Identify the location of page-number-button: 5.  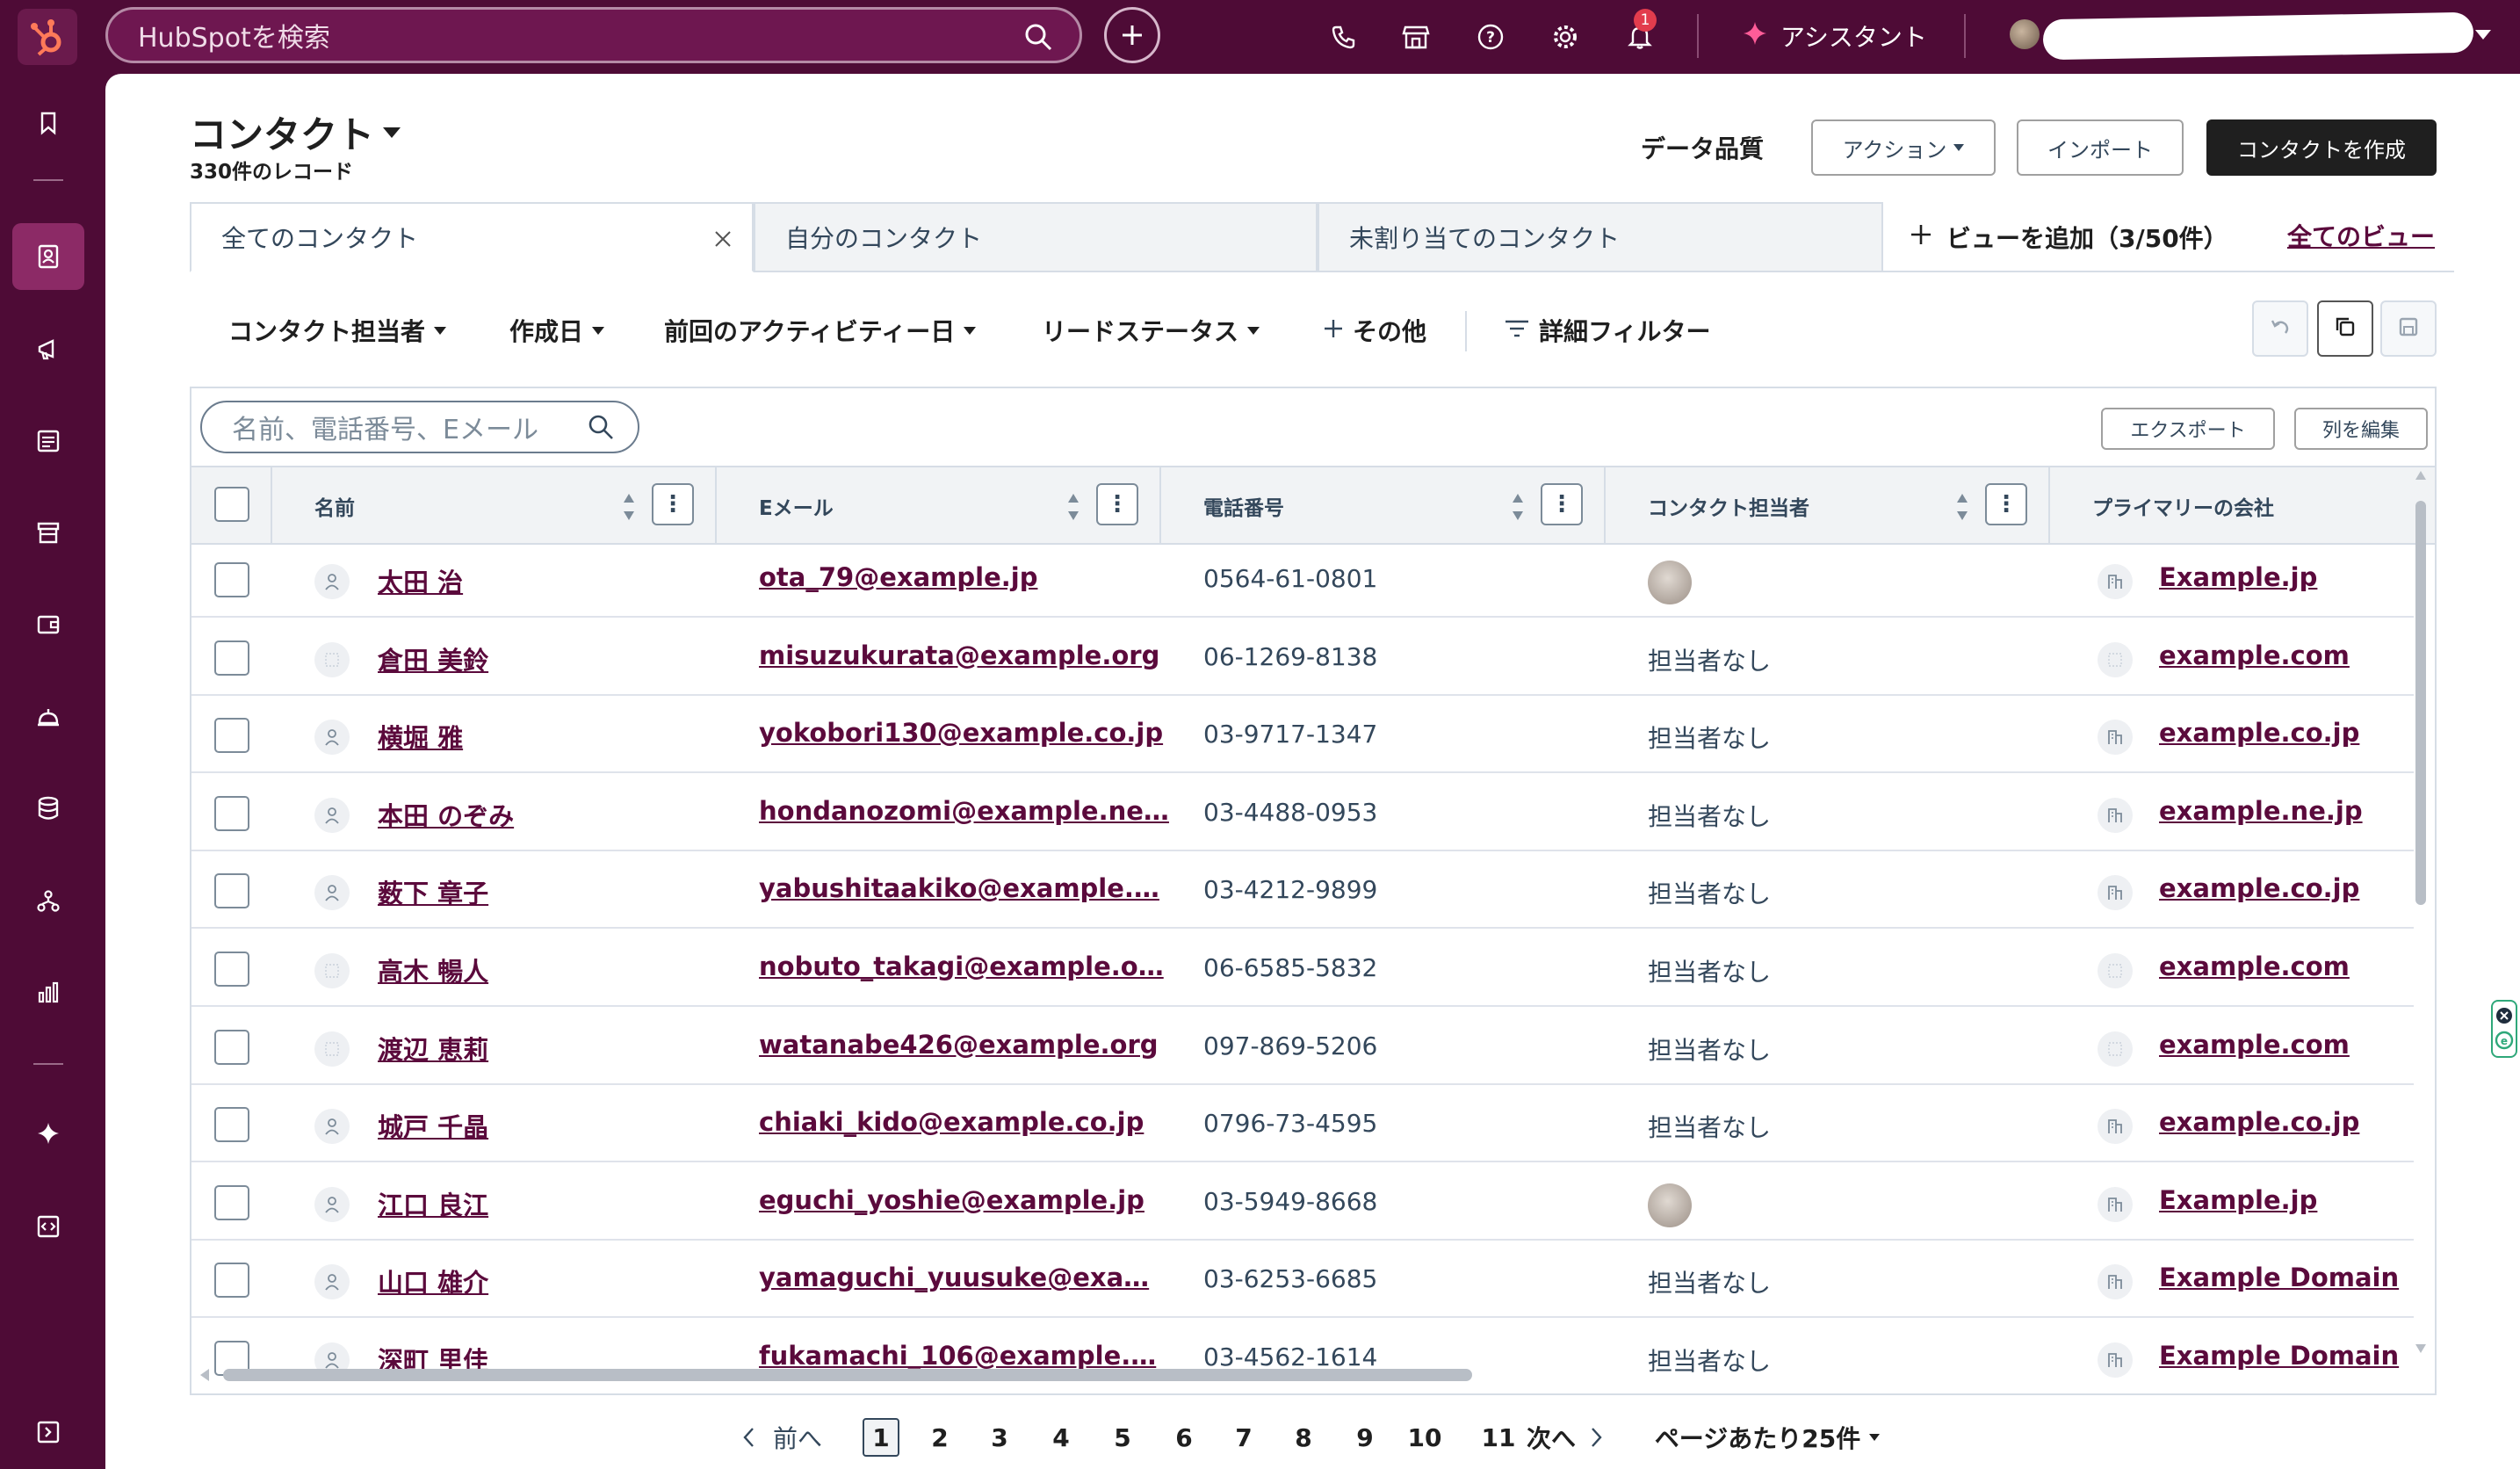
(1122, 1437).